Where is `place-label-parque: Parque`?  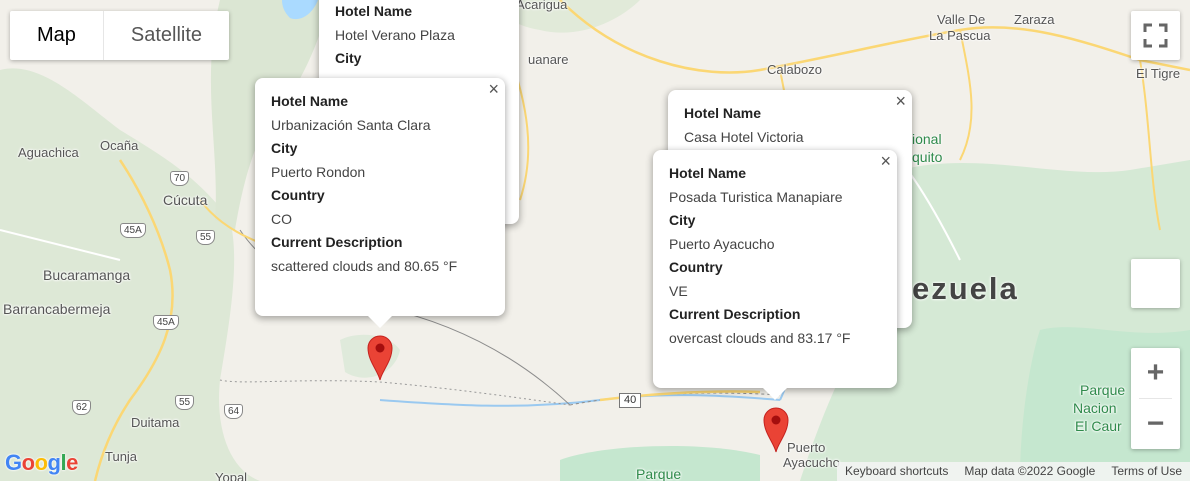
place-label-parque: Parque is located at coordinates (659, 473).